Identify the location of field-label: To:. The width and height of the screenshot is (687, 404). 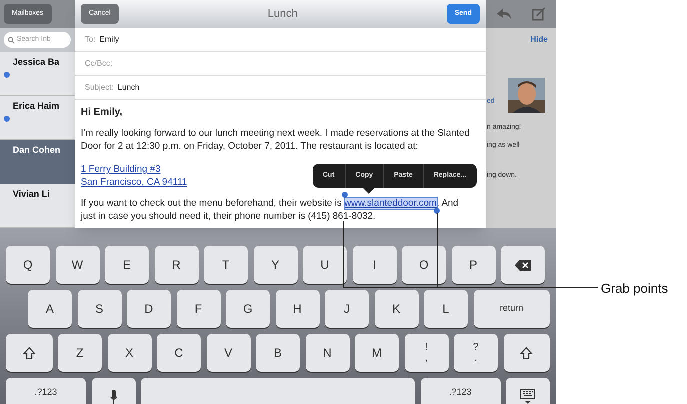
(90, 40).